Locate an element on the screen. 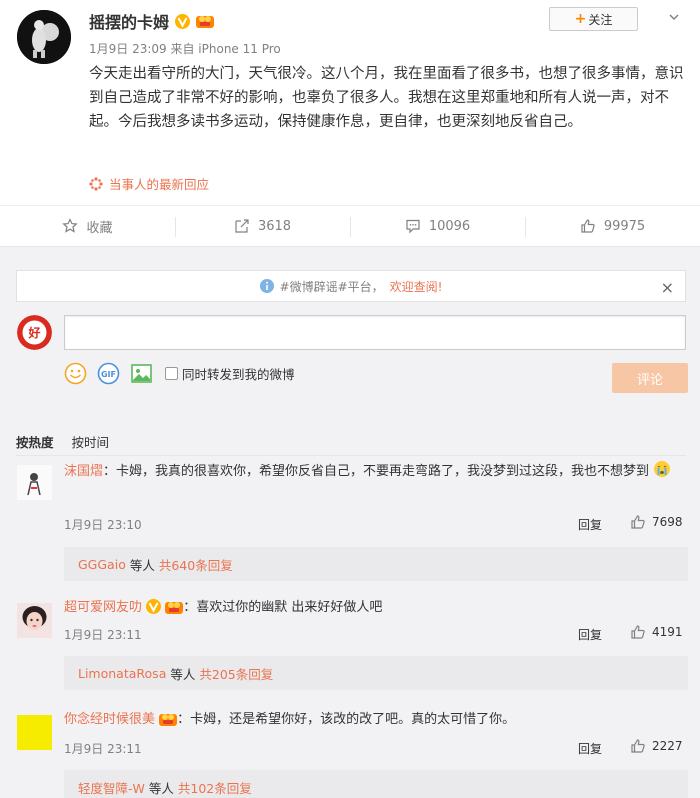 The image size is (700, 798). like-button: 99975 is located at coordinates (612, 226).